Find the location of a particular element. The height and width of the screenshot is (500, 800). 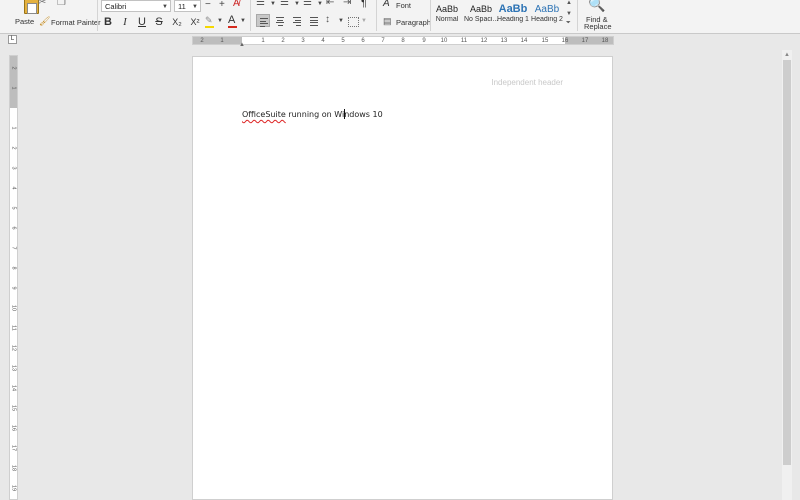

document-body-paragraph: OfficeSuite running on Windows 10 is located at coordinates (312, 114).